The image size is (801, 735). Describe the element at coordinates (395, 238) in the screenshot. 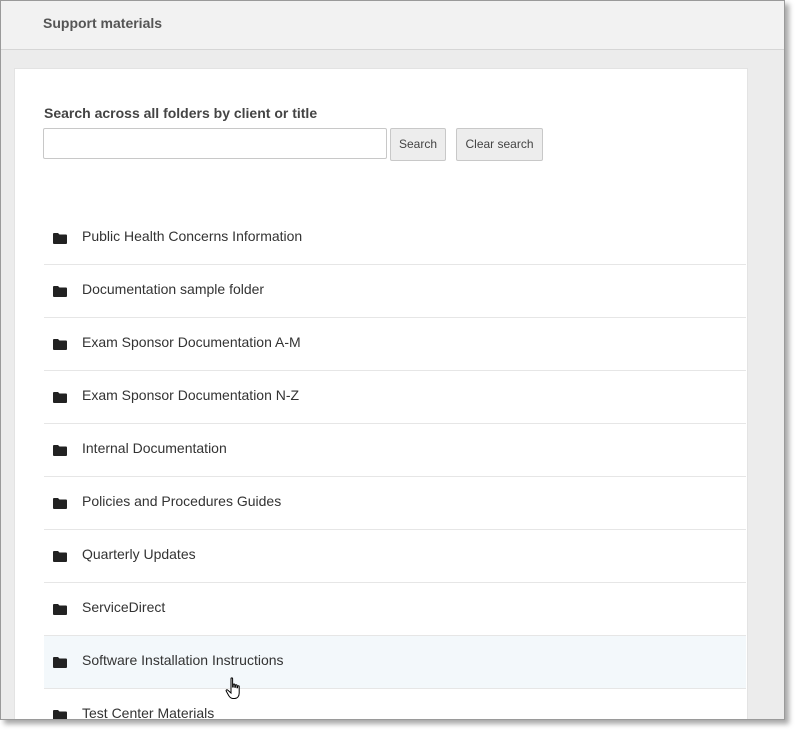

I see `folder-item: Public Health Concerns Information` at that location.